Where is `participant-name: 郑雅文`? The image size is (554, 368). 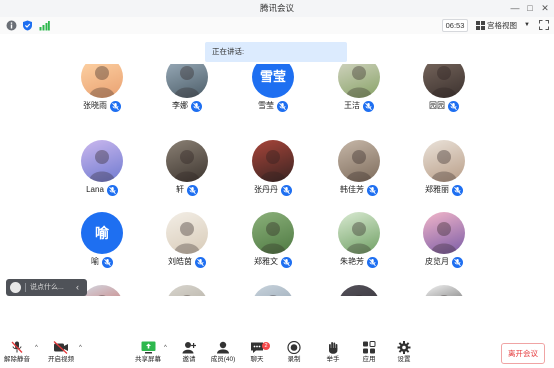
participant-name: 郑雅文 is located at coordinates (266, 261).